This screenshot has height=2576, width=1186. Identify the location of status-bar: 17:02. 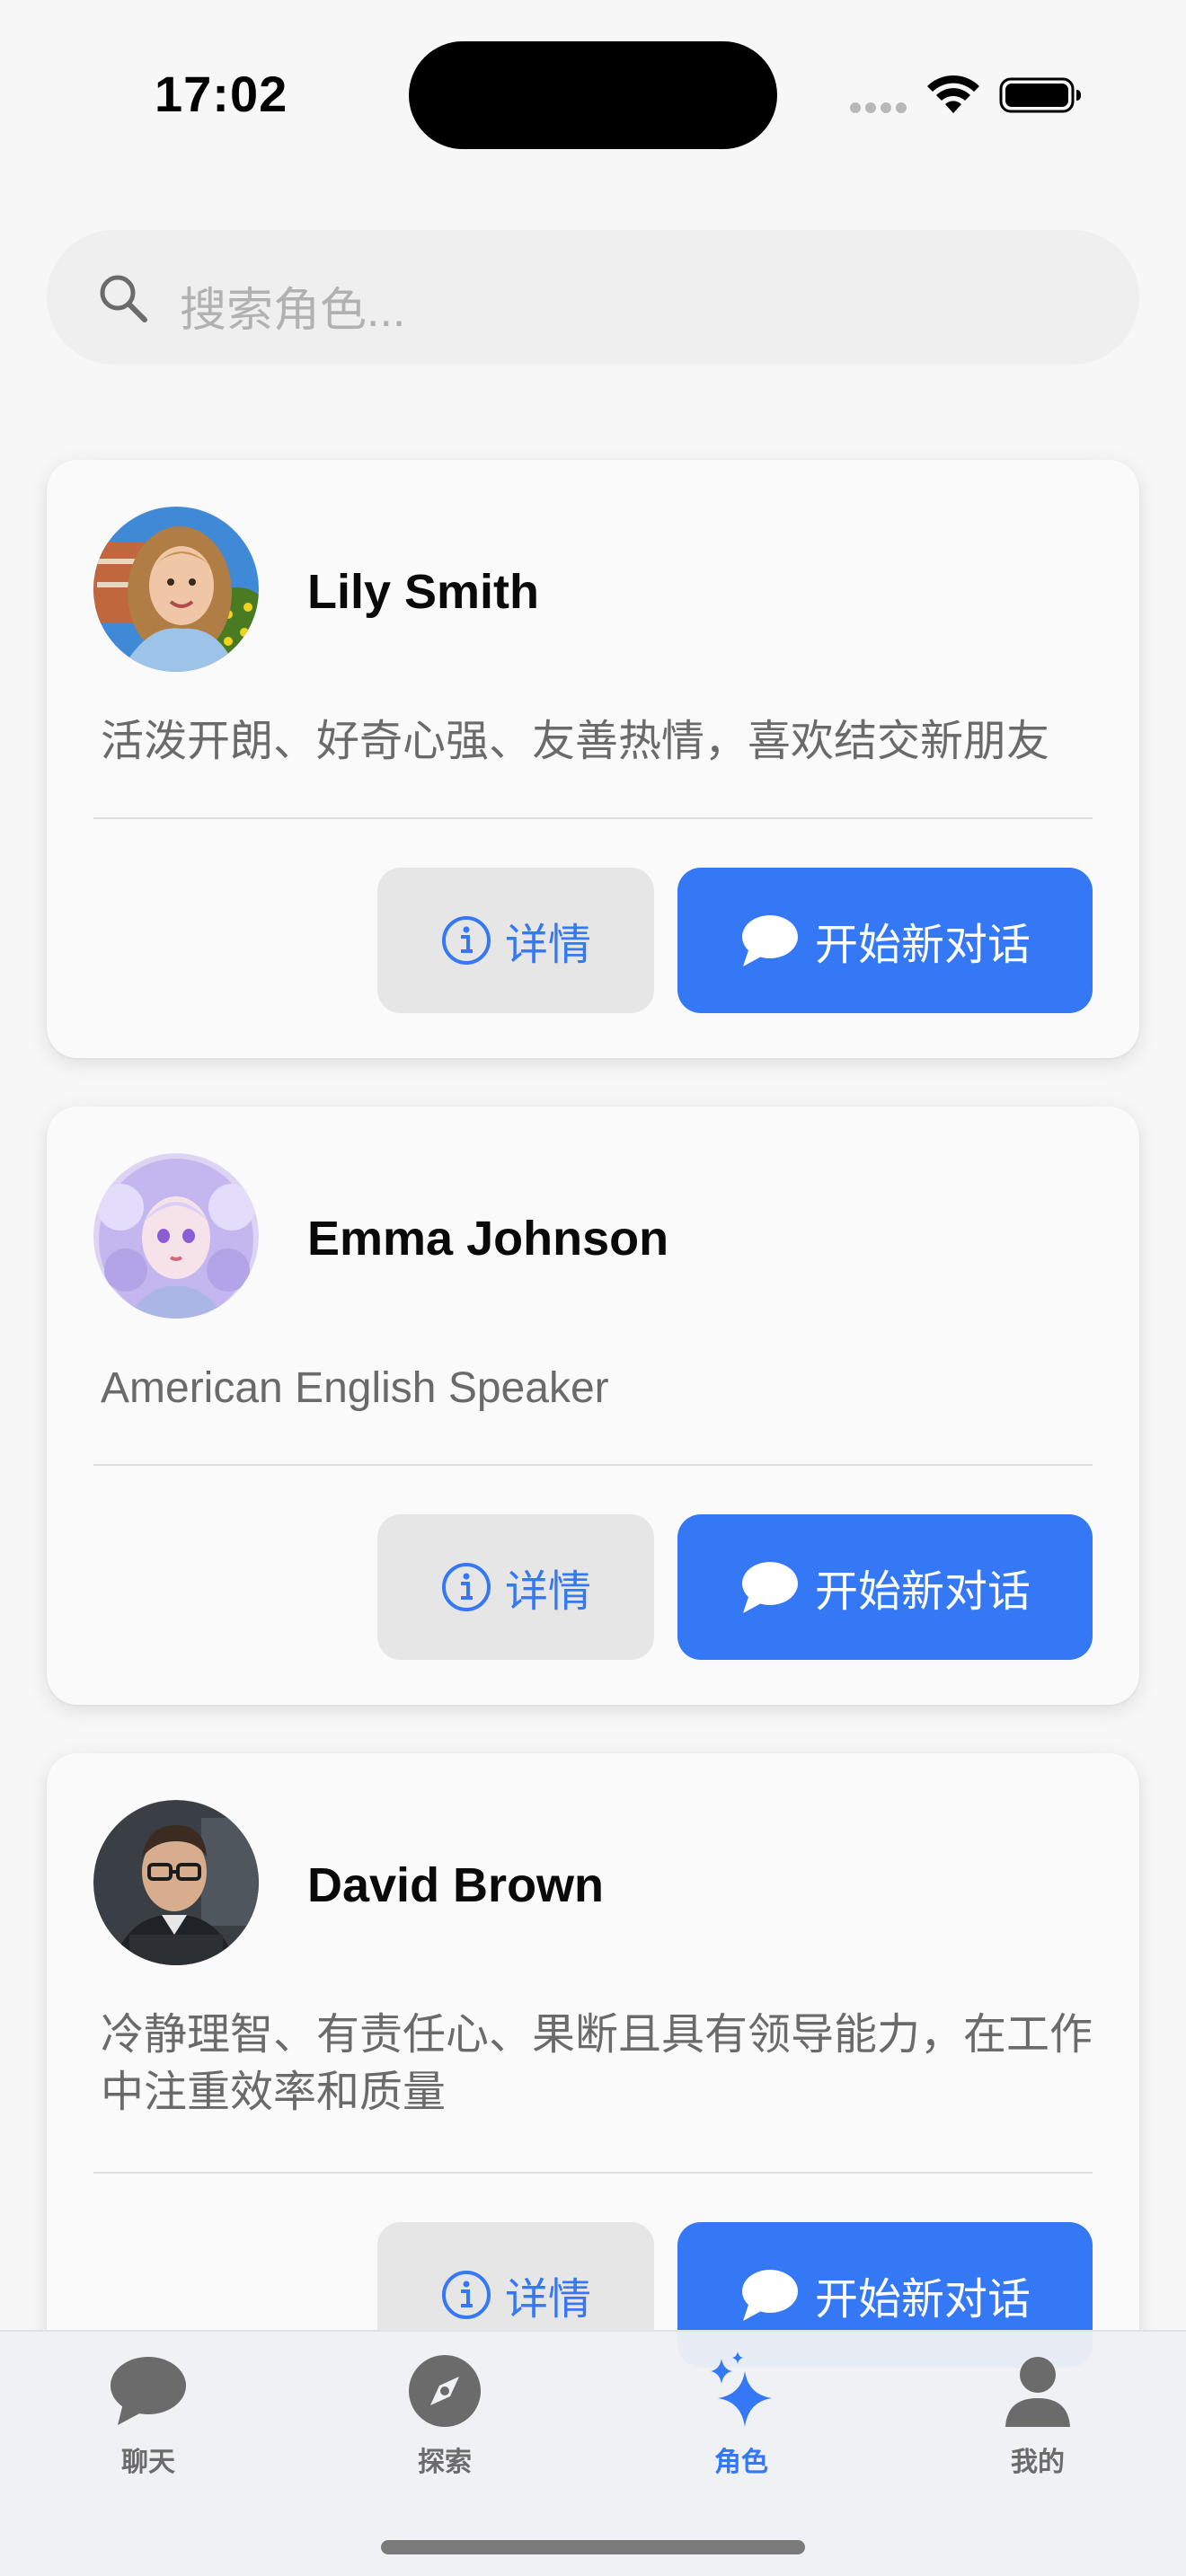
(593, 90).